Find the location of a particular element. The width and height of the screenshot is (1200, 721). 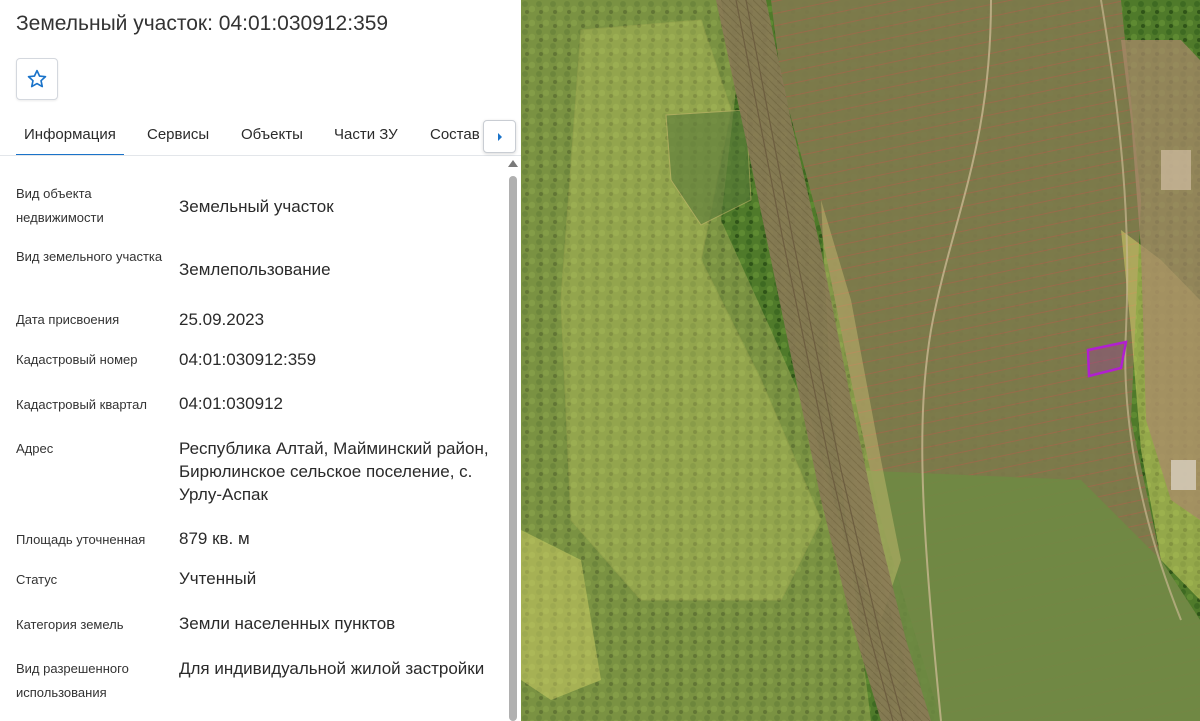

property-value: Землепользование is located at coordinates (255, 269).